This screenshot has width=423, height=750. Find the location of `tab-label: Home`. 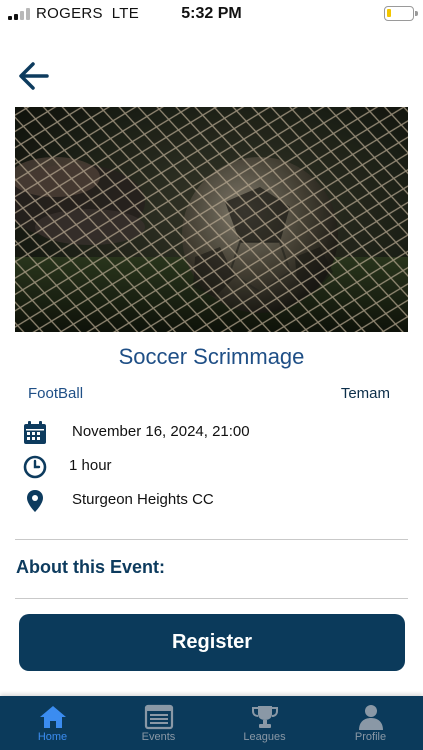

tab-label: Home is located at coordinates (52, 737).